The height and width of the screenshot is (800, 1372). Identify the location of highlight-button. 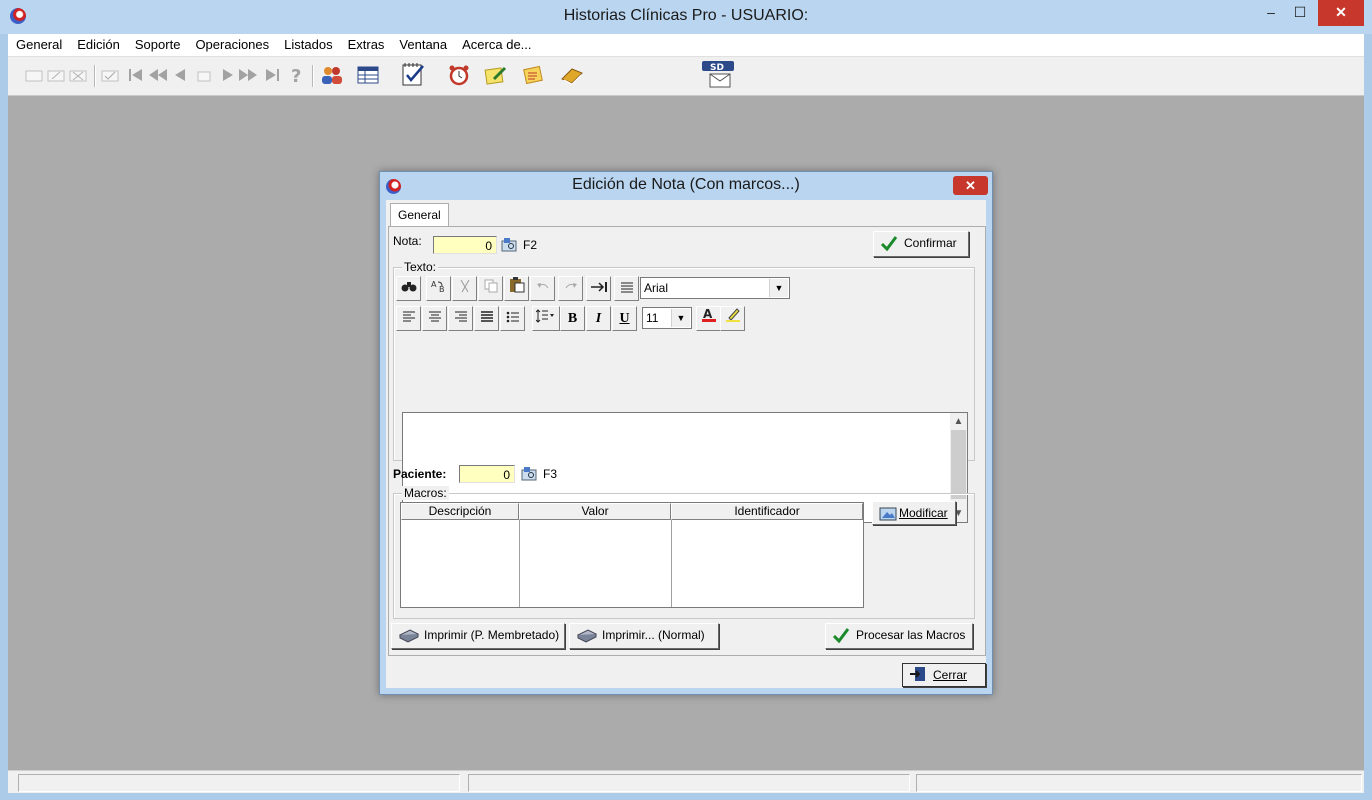
(732, 318).